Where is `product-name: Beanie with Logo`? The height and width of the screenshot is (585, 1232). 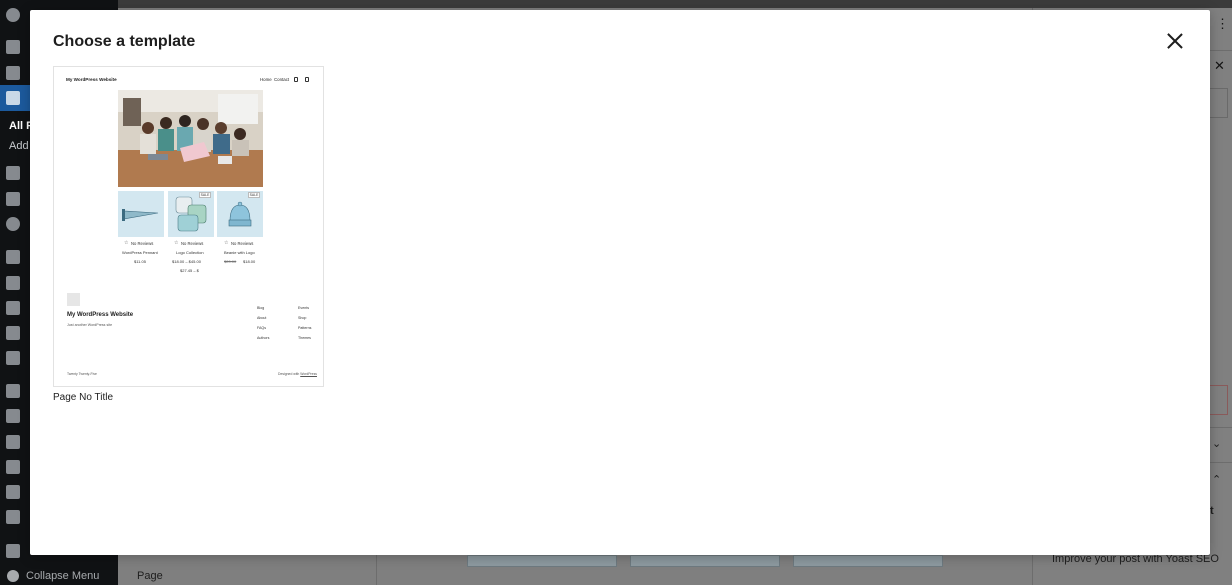 product-name: Beanie with Logo is located at coordinates (239, 252).